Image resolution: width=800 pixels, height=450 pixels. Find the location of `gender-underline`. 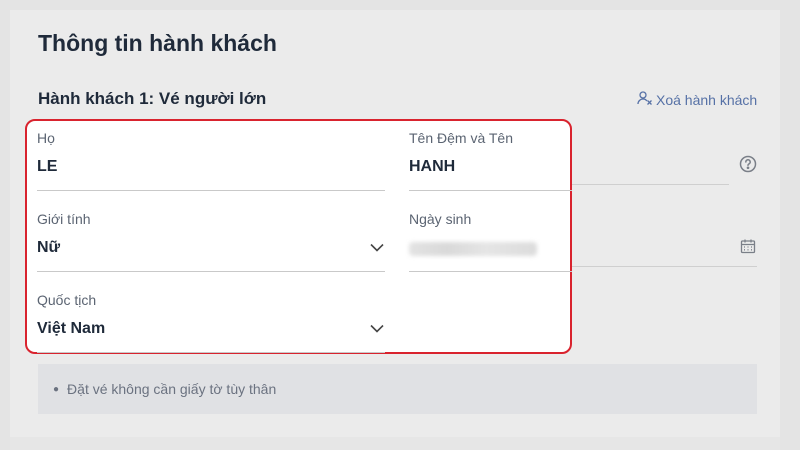

gender-underline is located at coordinates (211, 271).